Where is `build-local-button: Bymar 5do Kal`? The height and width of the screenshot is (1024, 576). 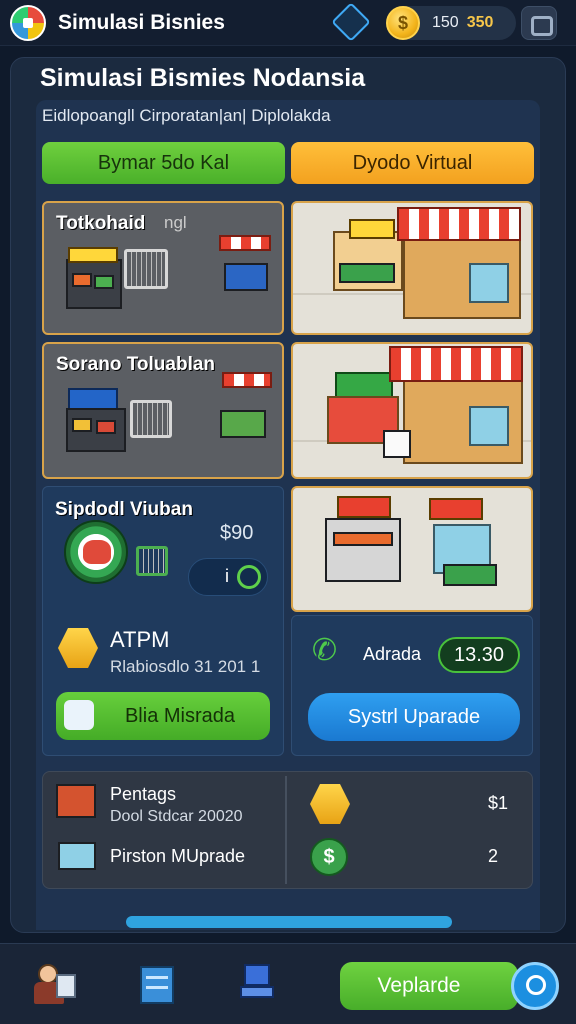
build-local-button: Bymar 5do Kal is located at coordinates (163, 163).